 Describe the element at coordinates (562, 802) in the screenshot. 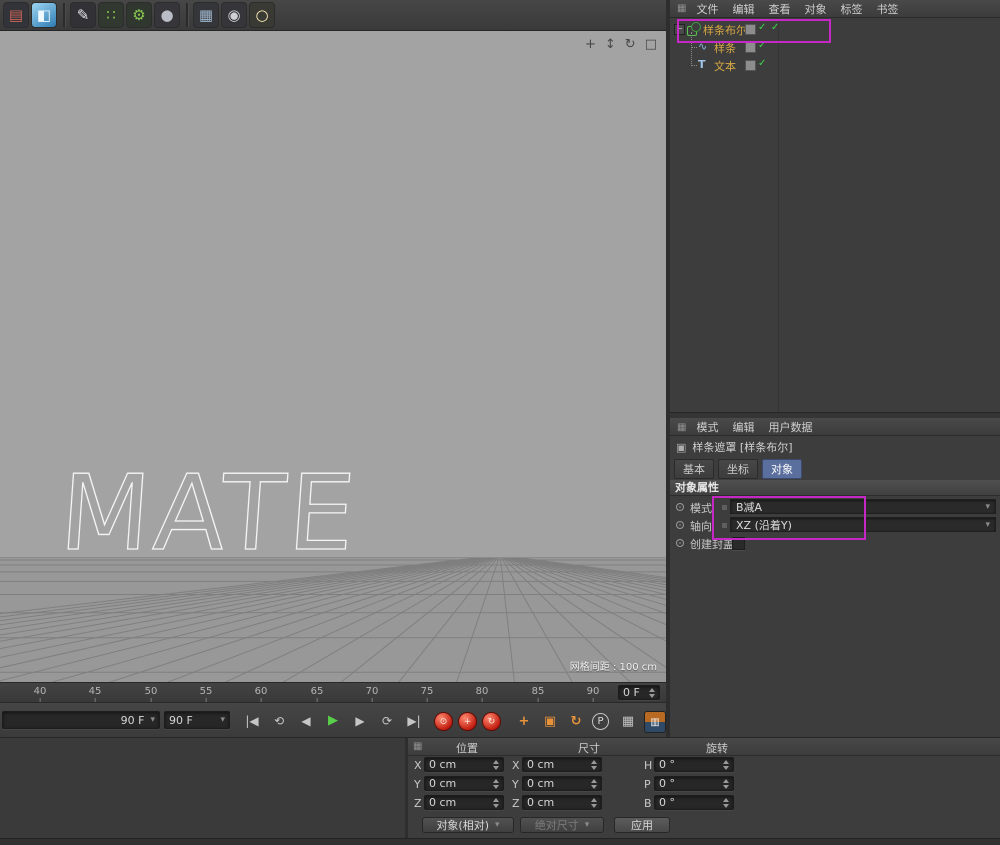

I see `size-z-field: 0 cm` at that location.